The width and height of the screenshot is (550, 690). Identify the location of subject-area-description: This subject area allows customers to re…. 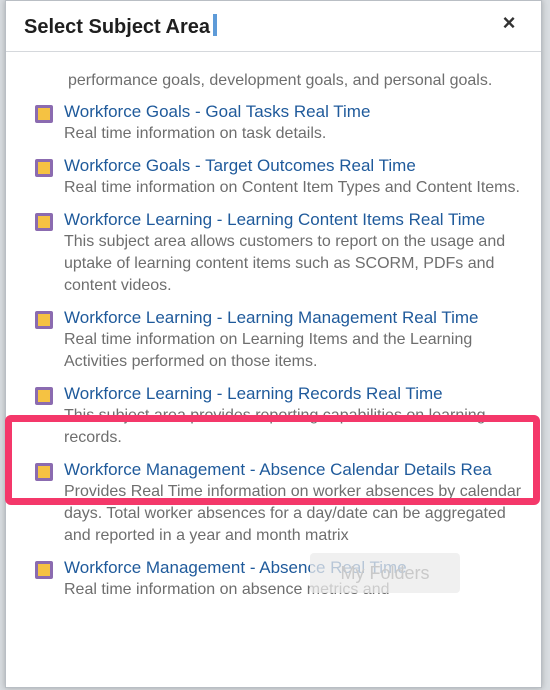
(285, 263).